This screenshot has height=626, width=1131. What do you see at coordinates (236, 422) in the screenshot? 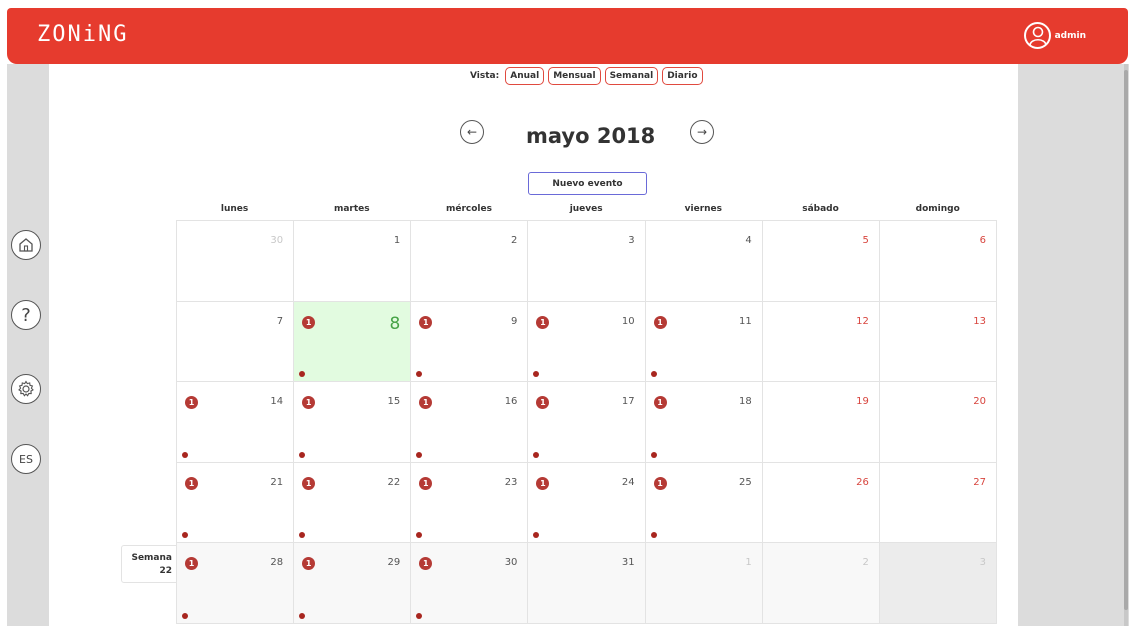
I see `day-cell: 1 14` at bounding box center [236, 422].